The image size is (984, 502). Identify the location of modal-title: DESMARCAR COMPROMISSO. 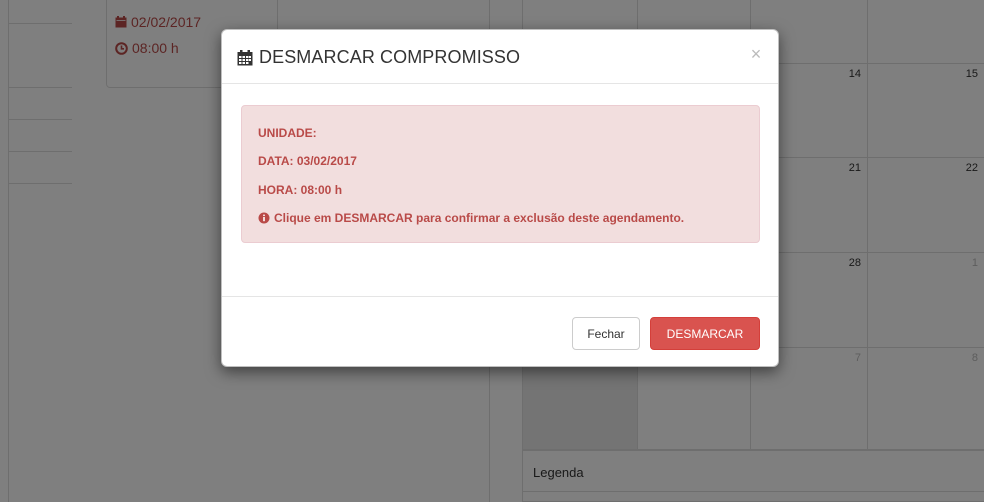
(378, 57).